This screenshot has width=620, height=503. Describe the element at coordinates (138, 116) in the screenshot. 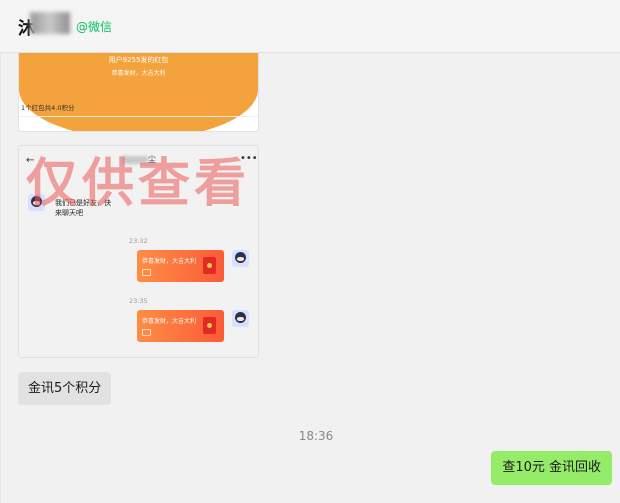

I see `card-divider` at that location.